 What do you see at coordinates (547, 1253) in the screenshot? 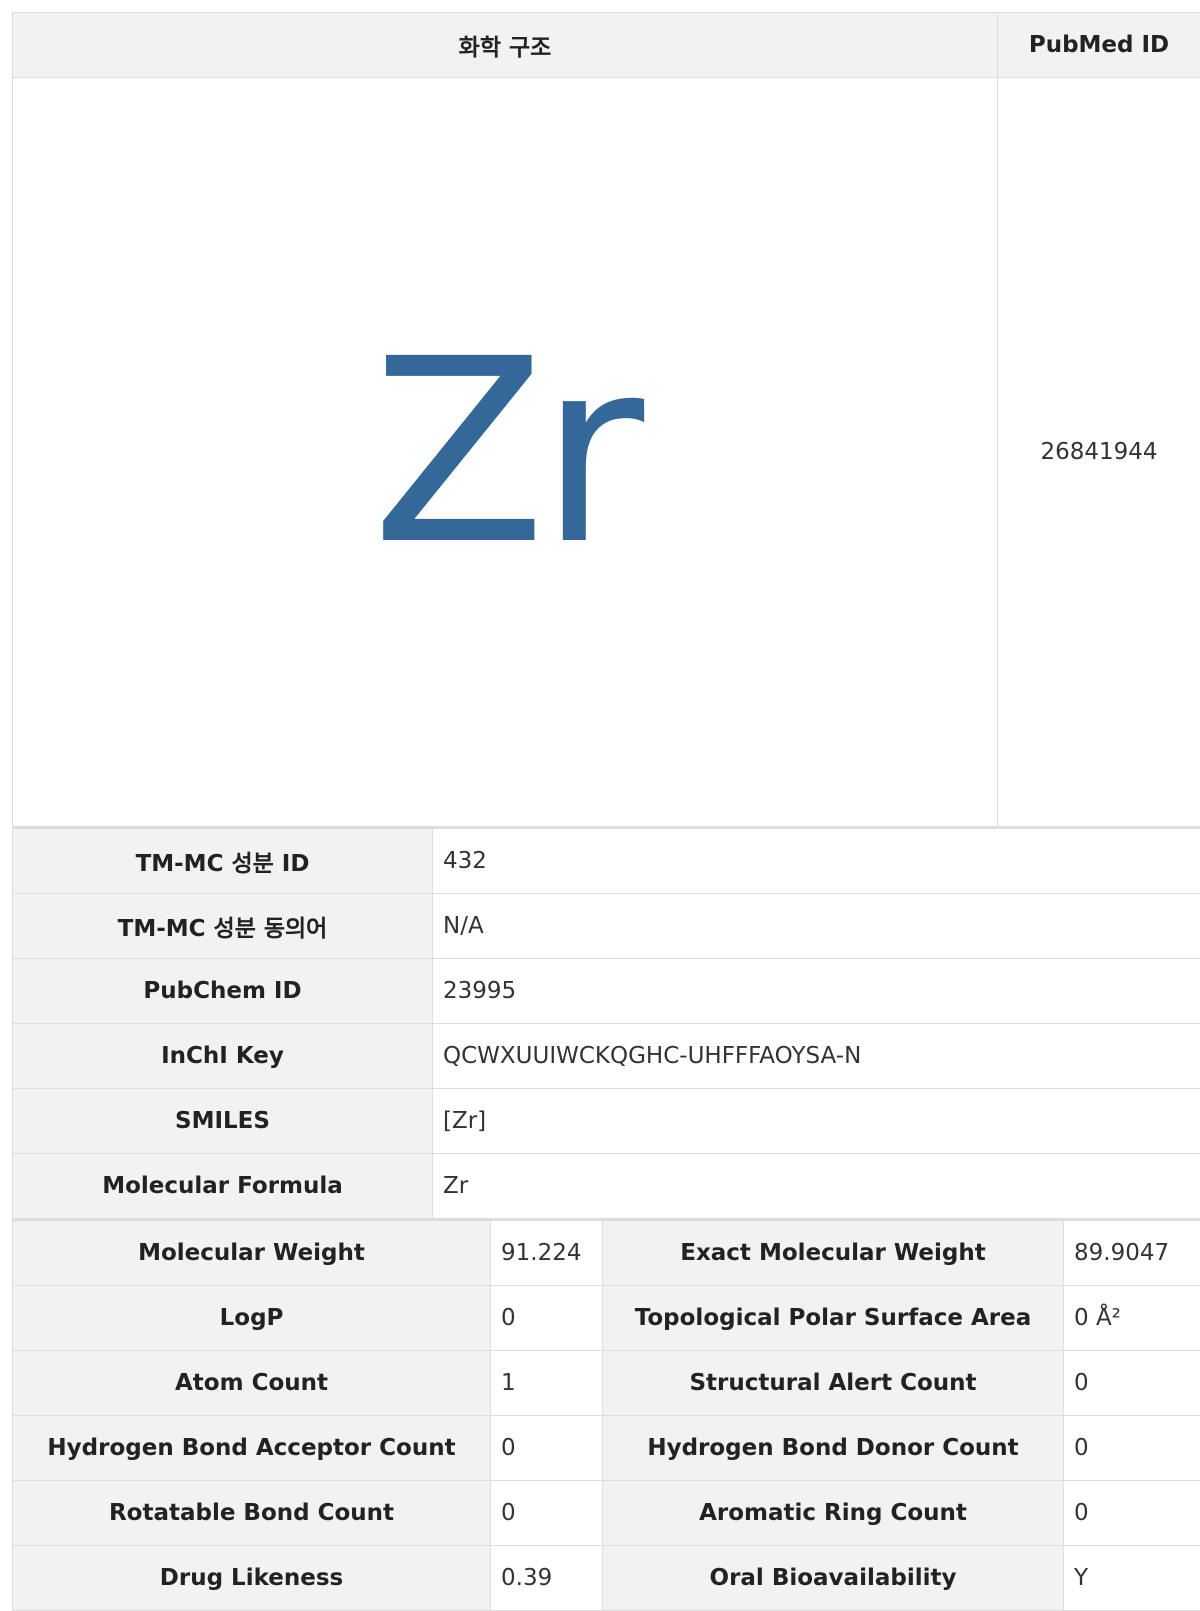
I see `property-value: 91.224` at bounding box center [547, 1253].